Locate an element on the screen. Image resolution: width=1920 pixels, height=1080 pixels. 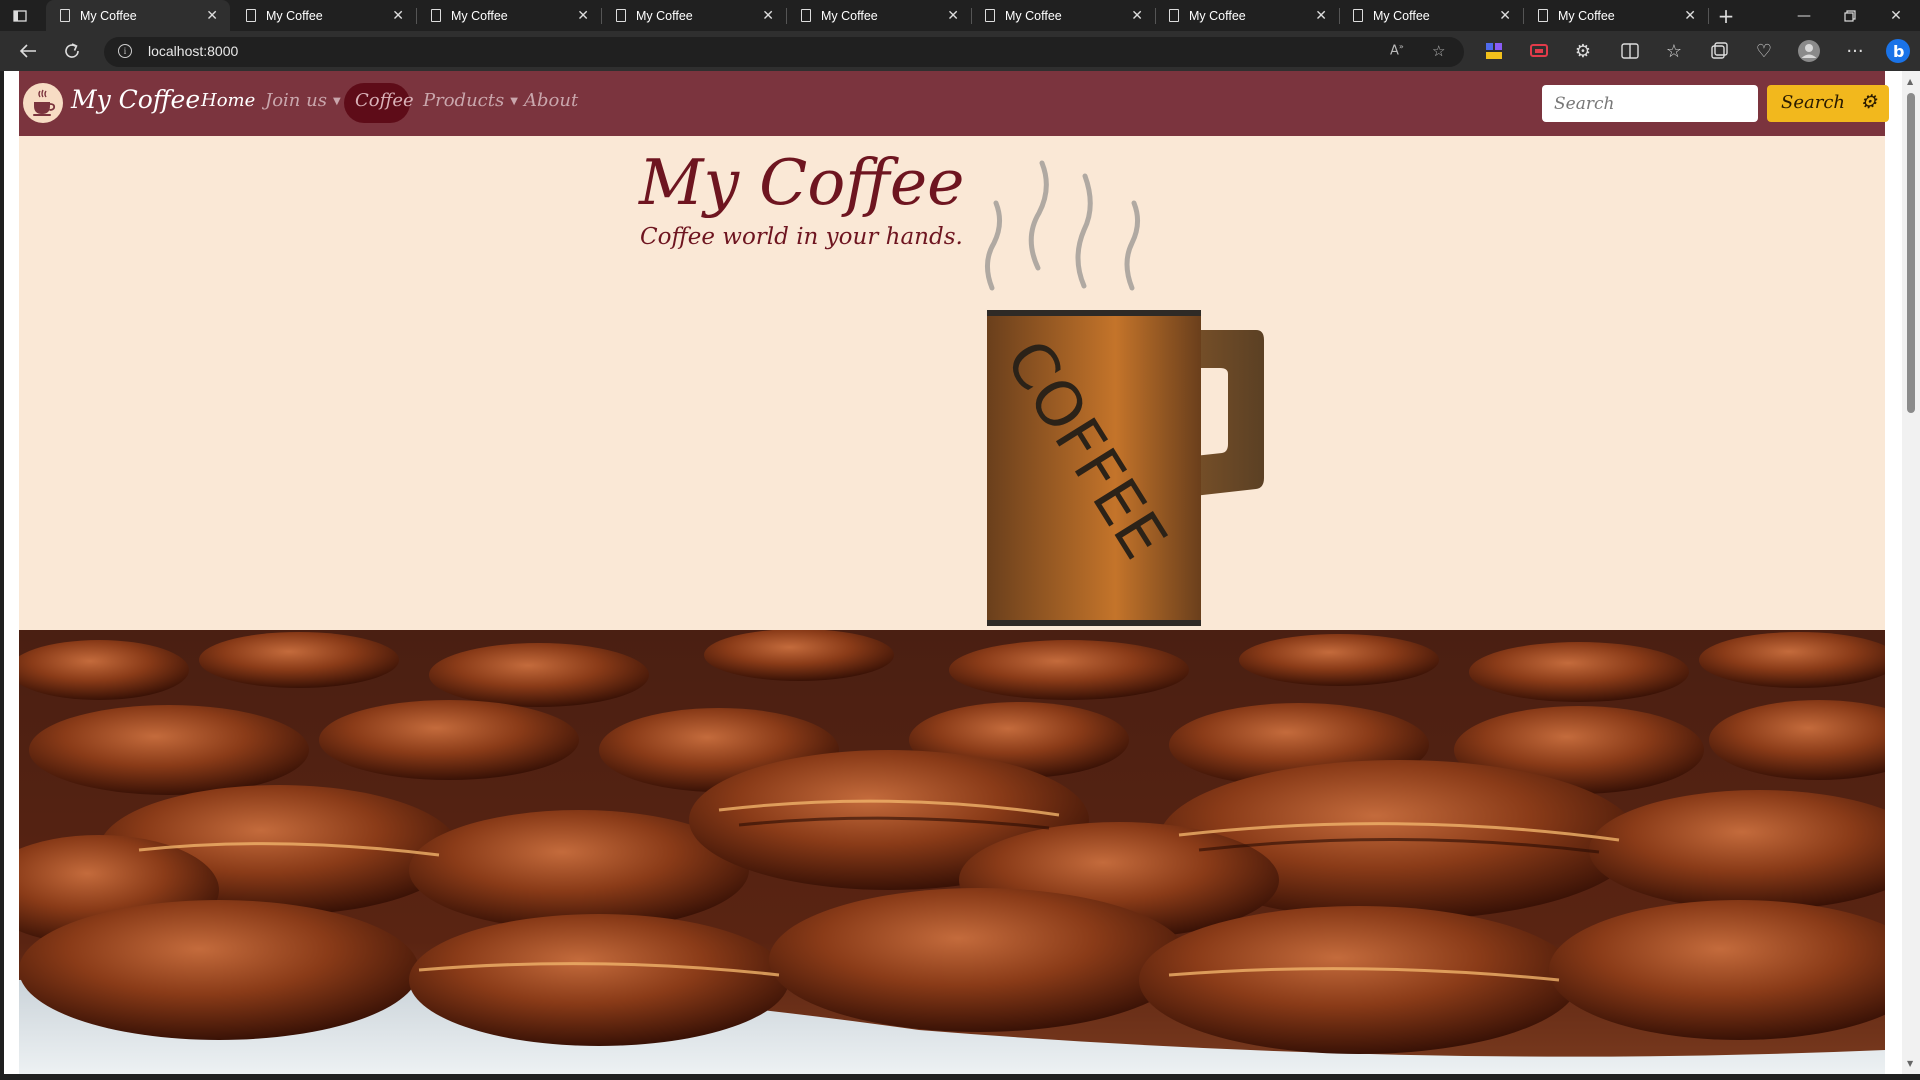
coffee-cup-logo-icon is located at coordinates (43, 103).